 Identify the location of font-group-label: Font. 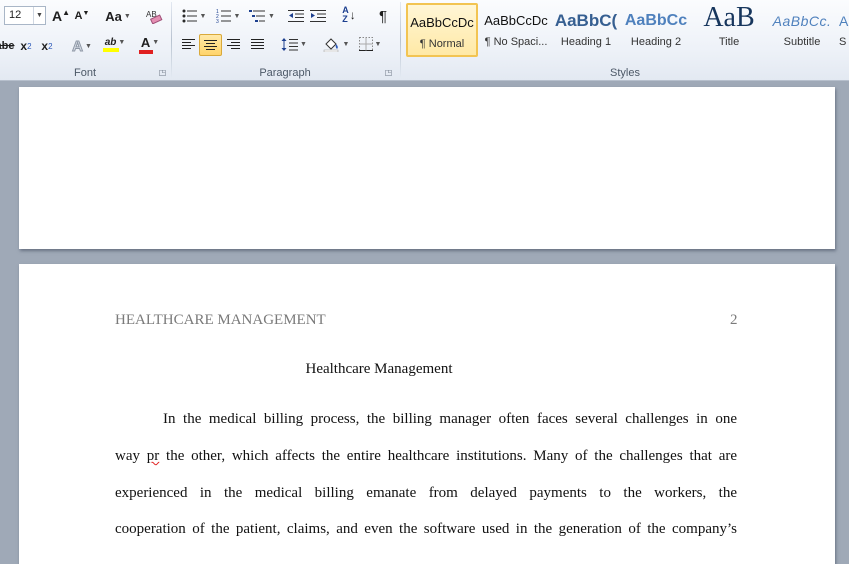
(84, 73).